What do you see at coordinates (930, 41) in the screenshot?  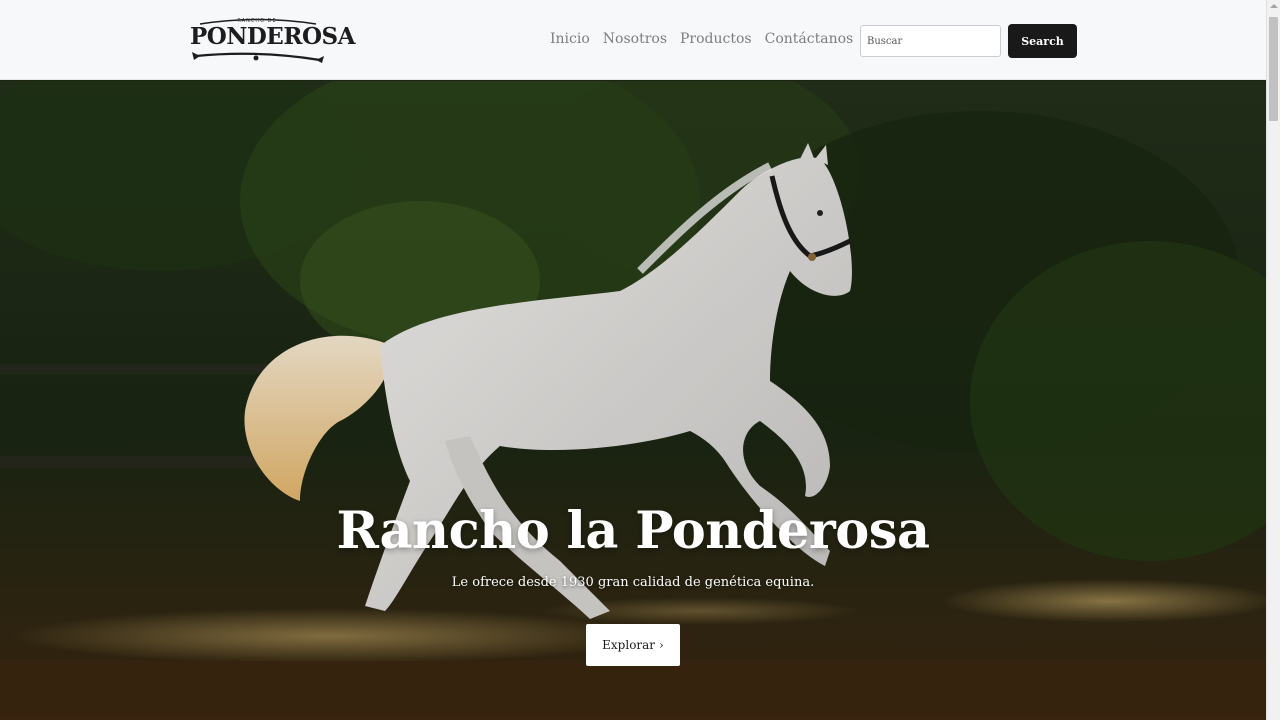 I see `search-input` at bounding box center [930, 41].